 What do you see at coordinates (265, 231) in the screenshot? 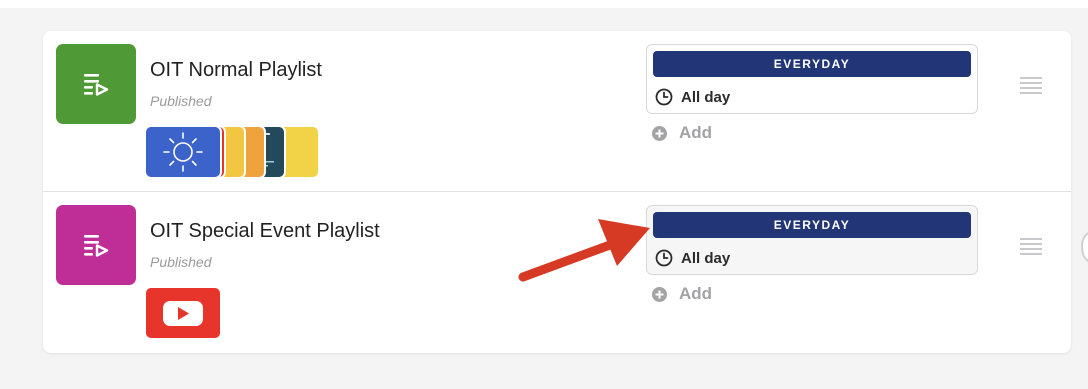
I see `playlist-title: OIT Special Event Playlist` at bounding box center [265, 231].